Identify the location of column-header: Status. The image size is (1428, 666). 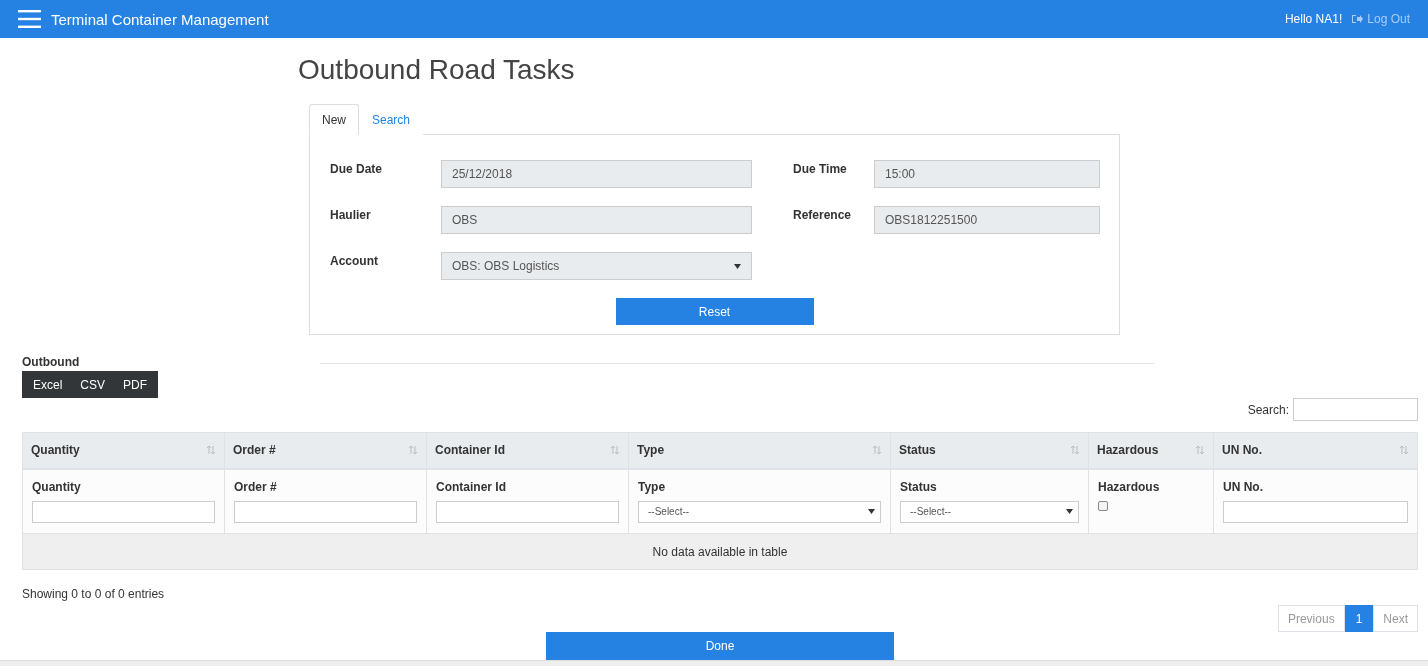
(989, 450).